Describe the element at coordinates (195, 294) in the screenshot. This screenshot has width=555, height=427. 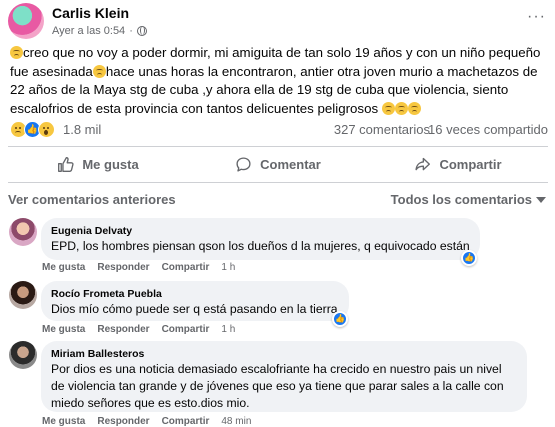
I see `commenter-name: Rocío Frometa Puebla` at that location.